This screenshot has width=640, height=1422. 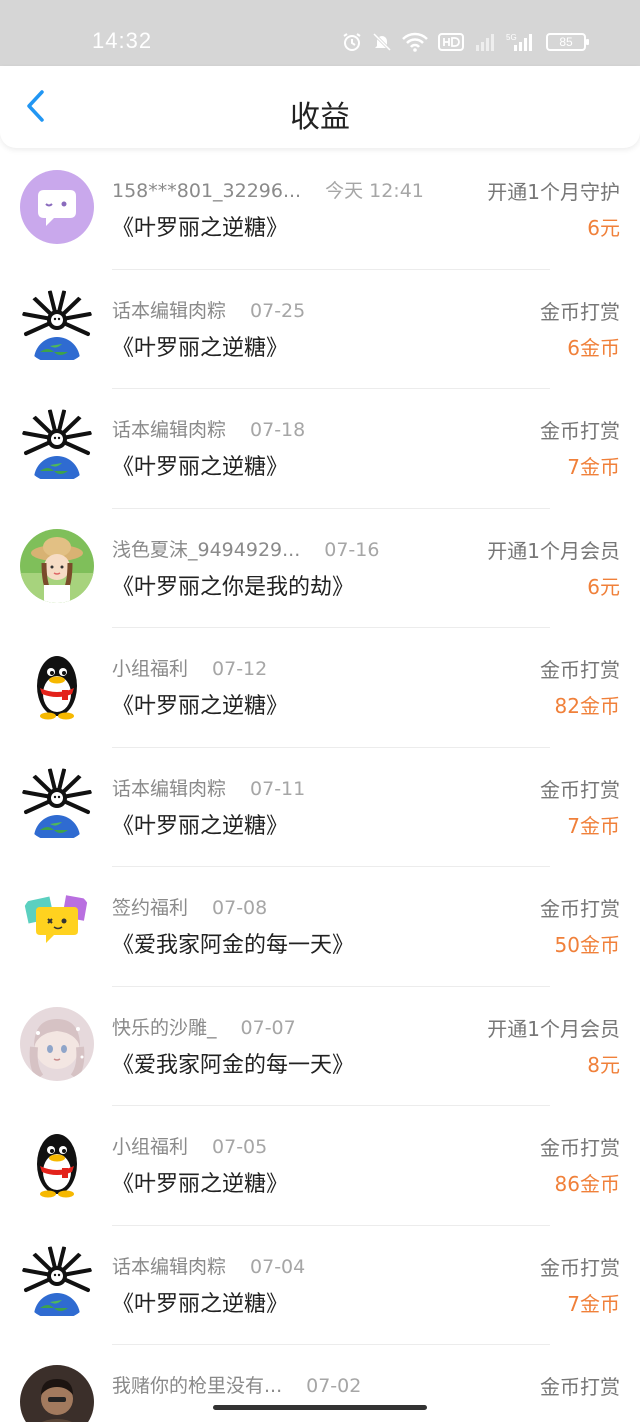 I want to click on date: 07-12, so click(x=240, y=669).